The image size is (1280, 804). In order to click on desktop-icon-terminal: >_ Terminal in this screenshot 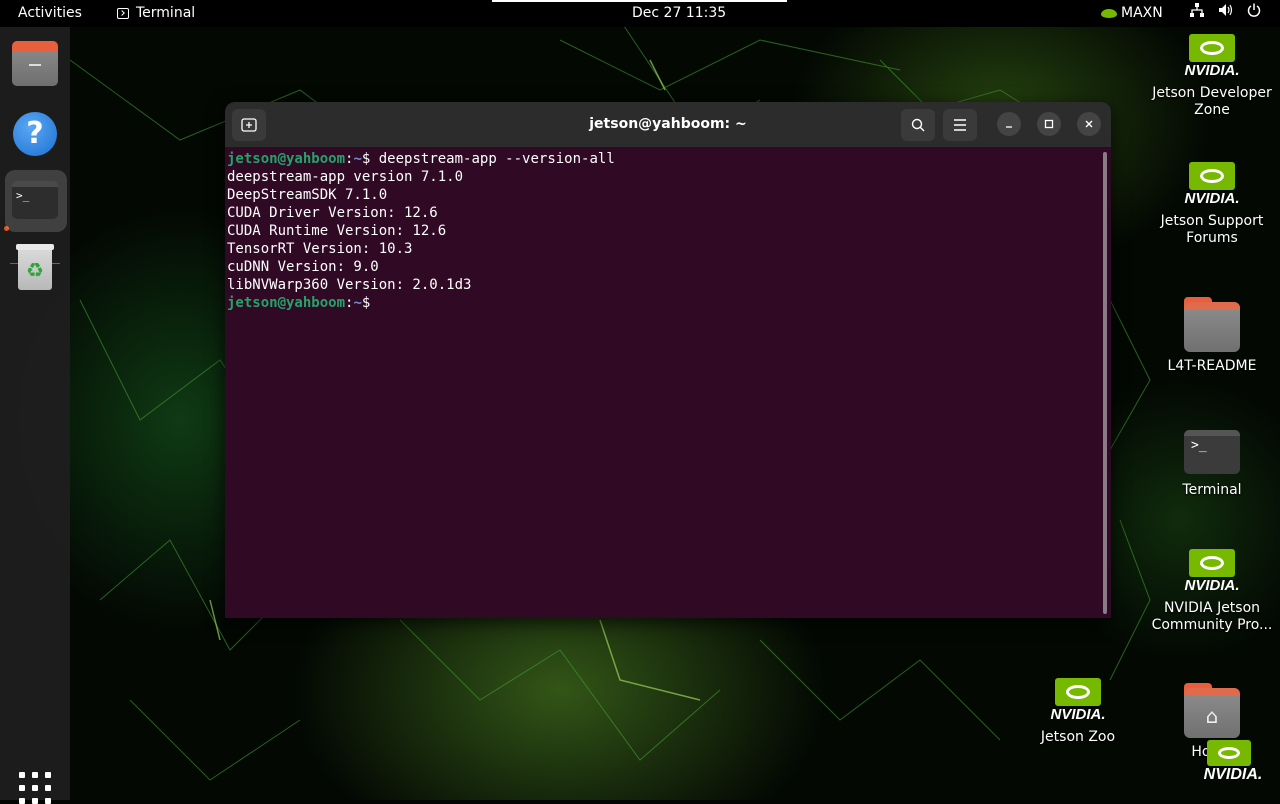, I will do `click(1212, 464)`.